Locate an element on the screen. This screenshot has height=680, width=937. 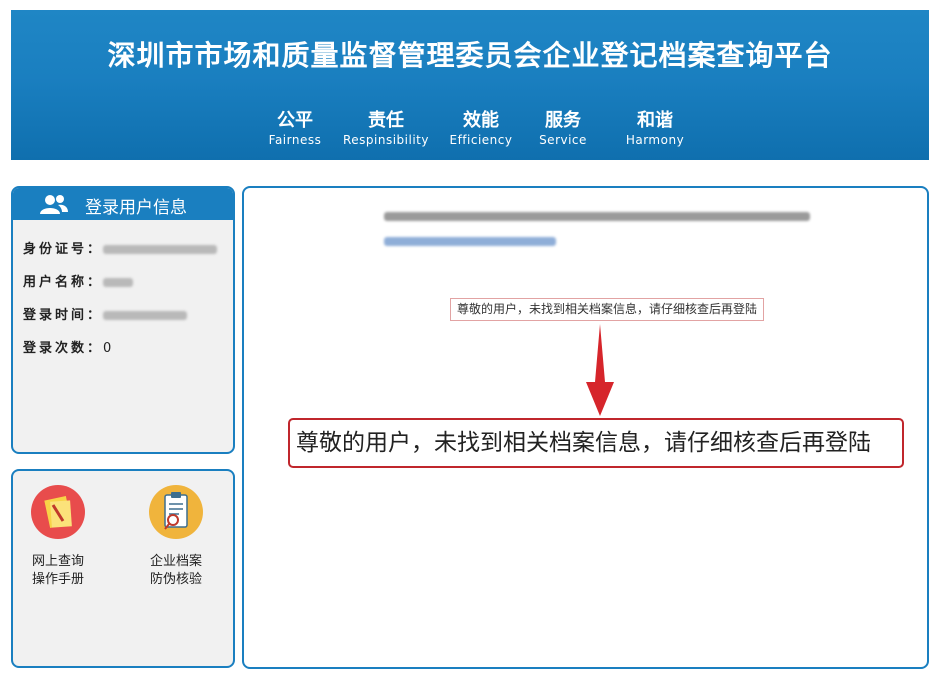
slogan-en: Efficiency is located at coordinates (481, 140).